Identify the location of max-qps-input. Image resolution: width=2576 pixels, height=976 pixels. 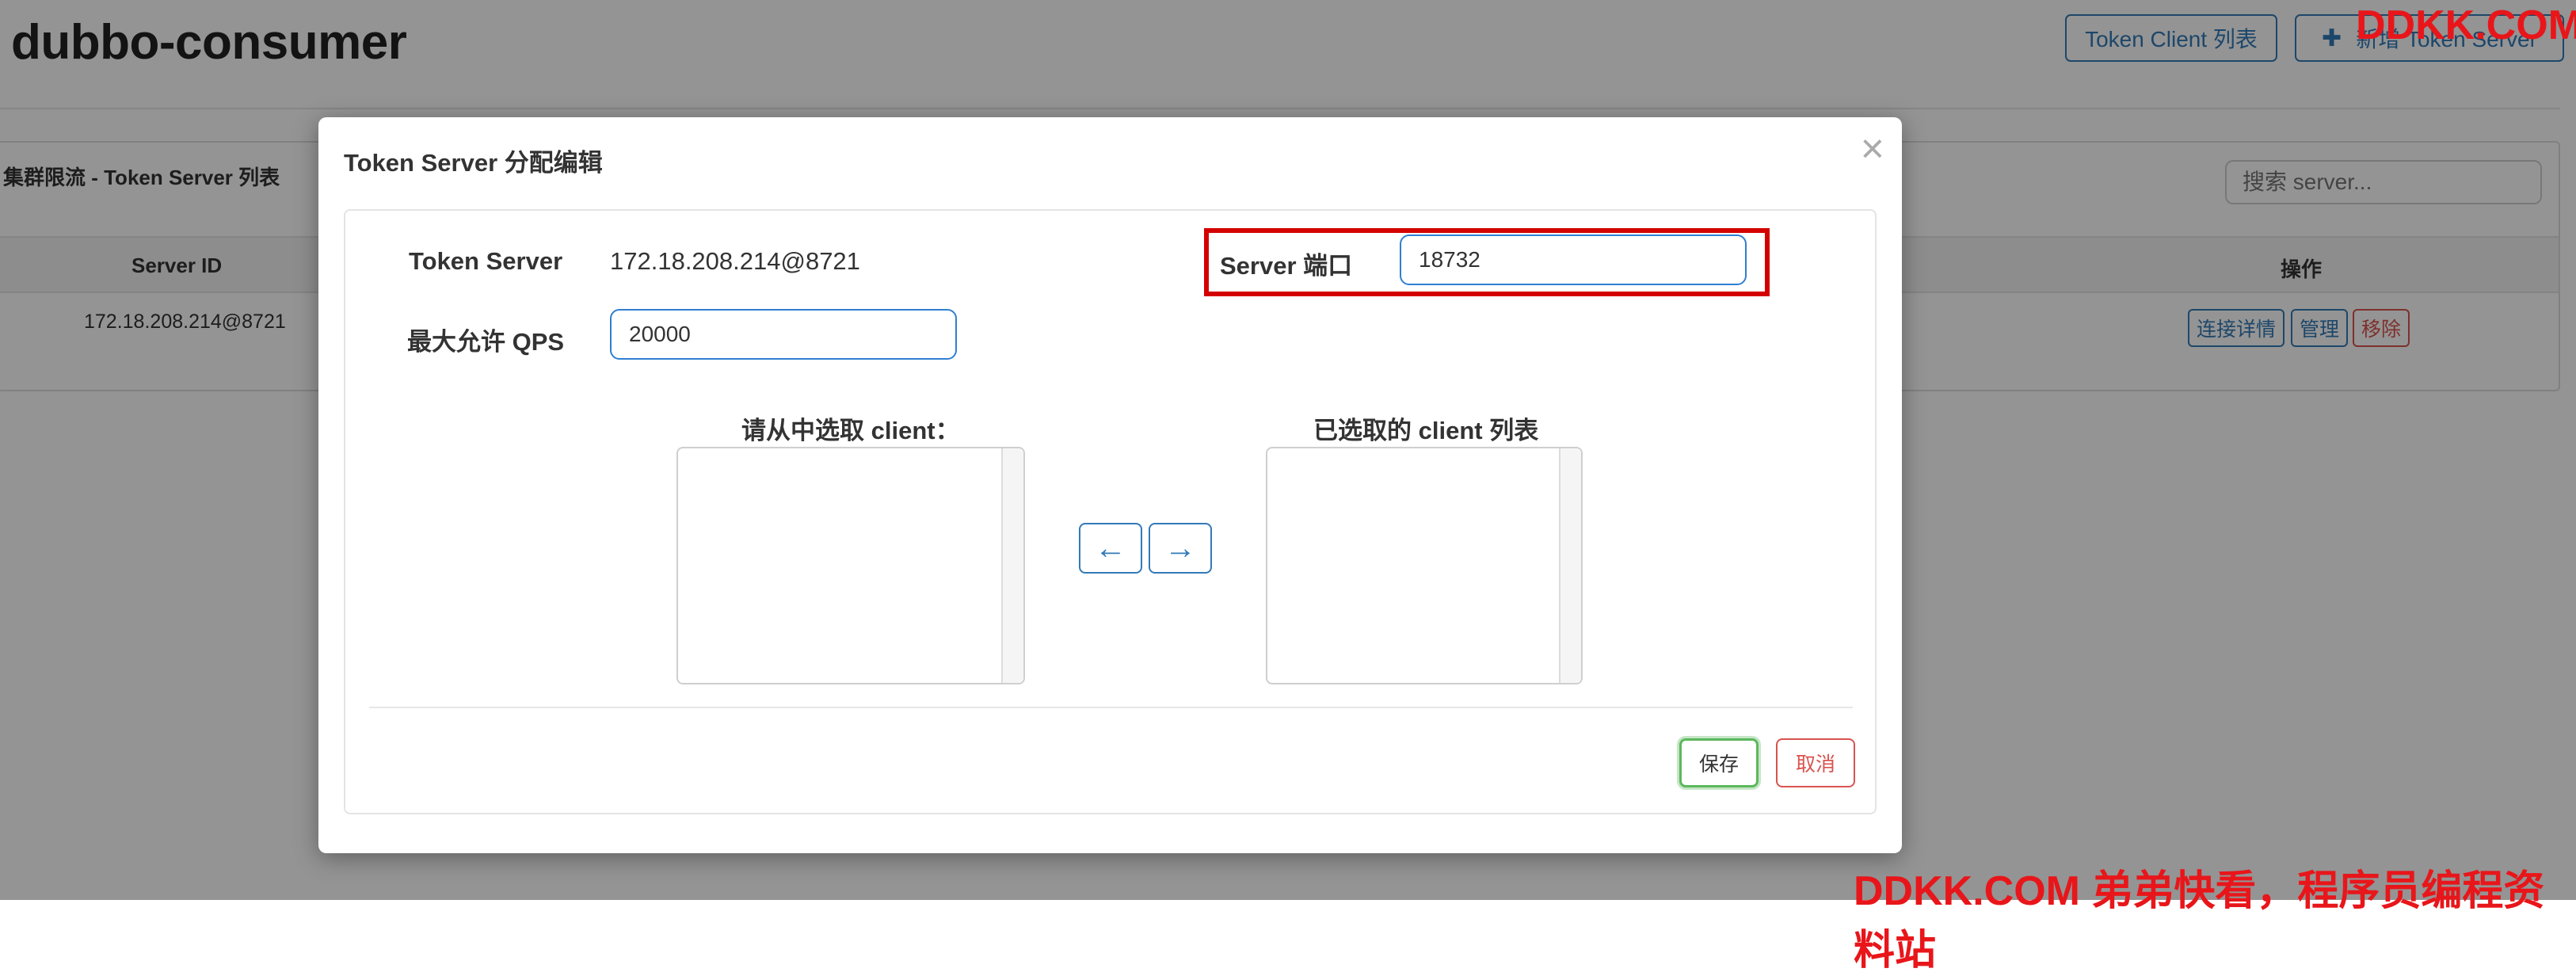
(784, 335).